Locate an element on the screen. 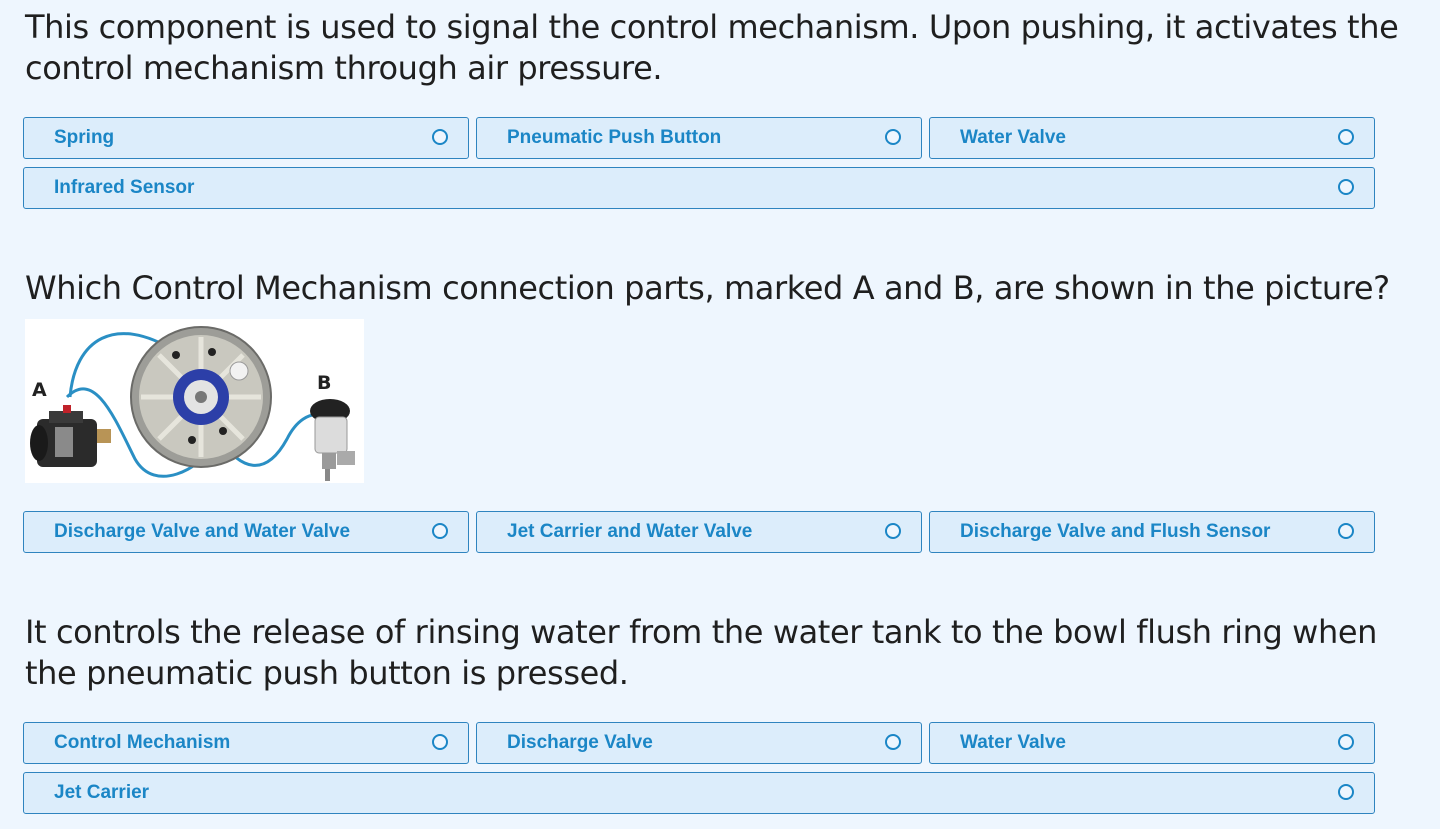 The height and width of the screenshot is (829, 1440). option-label: Discharge Valve is located at coordinates (580, 742).